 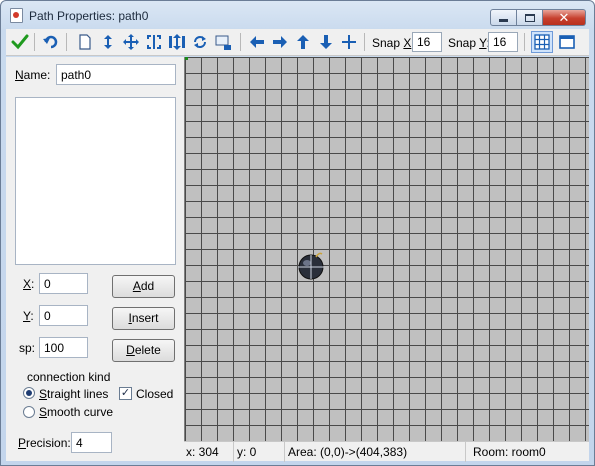 What do you see at coordinates (33, 75) in the screenshot?
I see `name-label: Name:` at bounding box center [33, 75].